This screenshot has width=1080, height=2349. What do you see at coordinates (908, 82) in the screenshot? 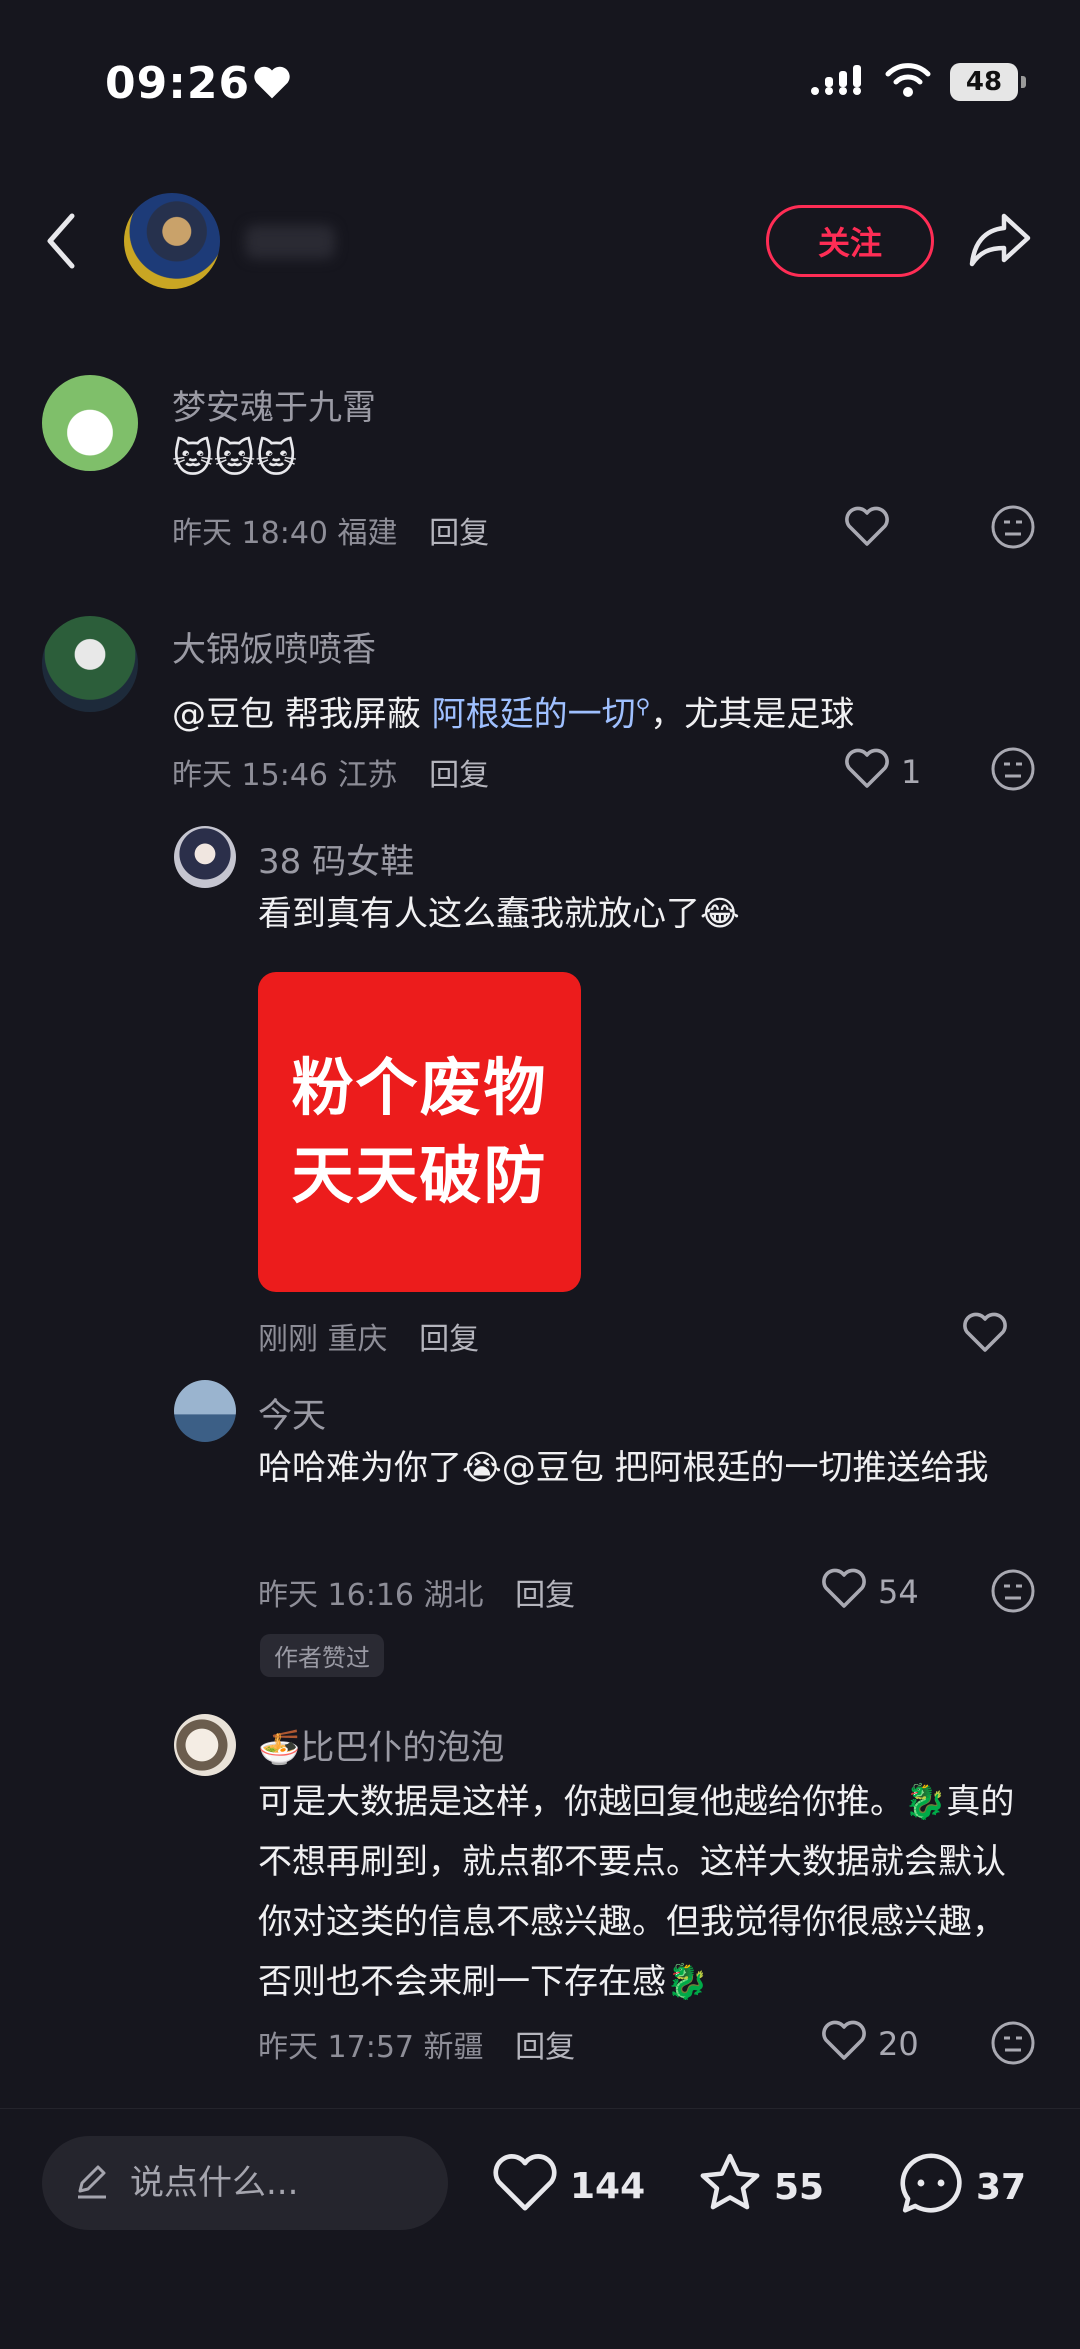
I see `wifi-icon` at bounding box center [908, 82].